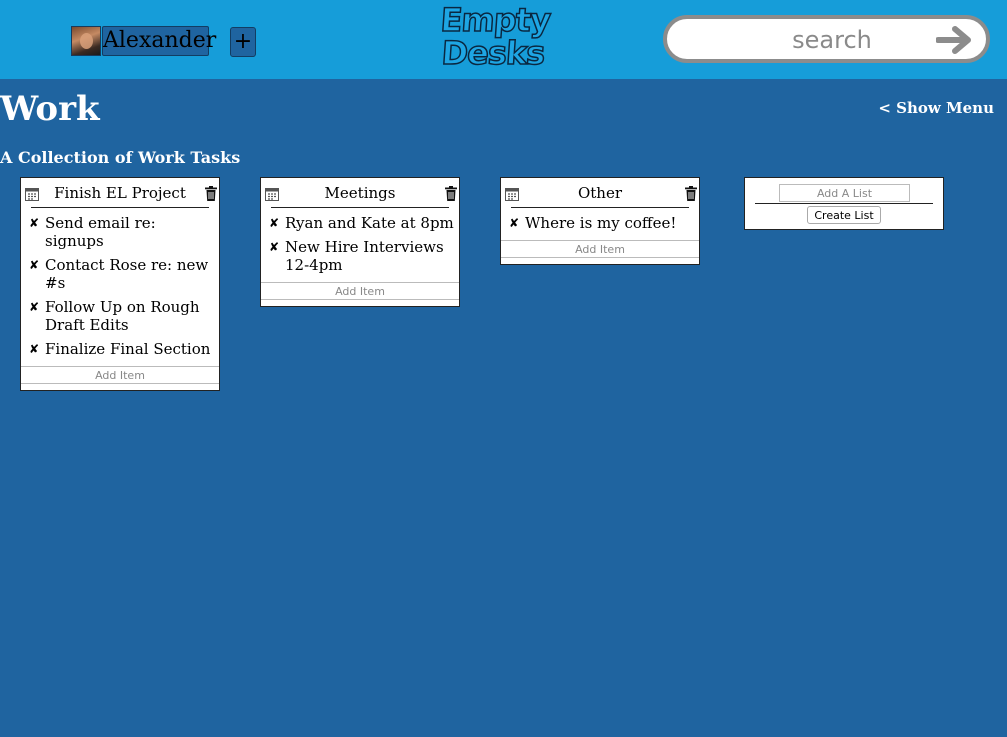 The image size is (1007, 737). I want to click on top-bar: Alexander + Empty Desks, so click(503, 39).